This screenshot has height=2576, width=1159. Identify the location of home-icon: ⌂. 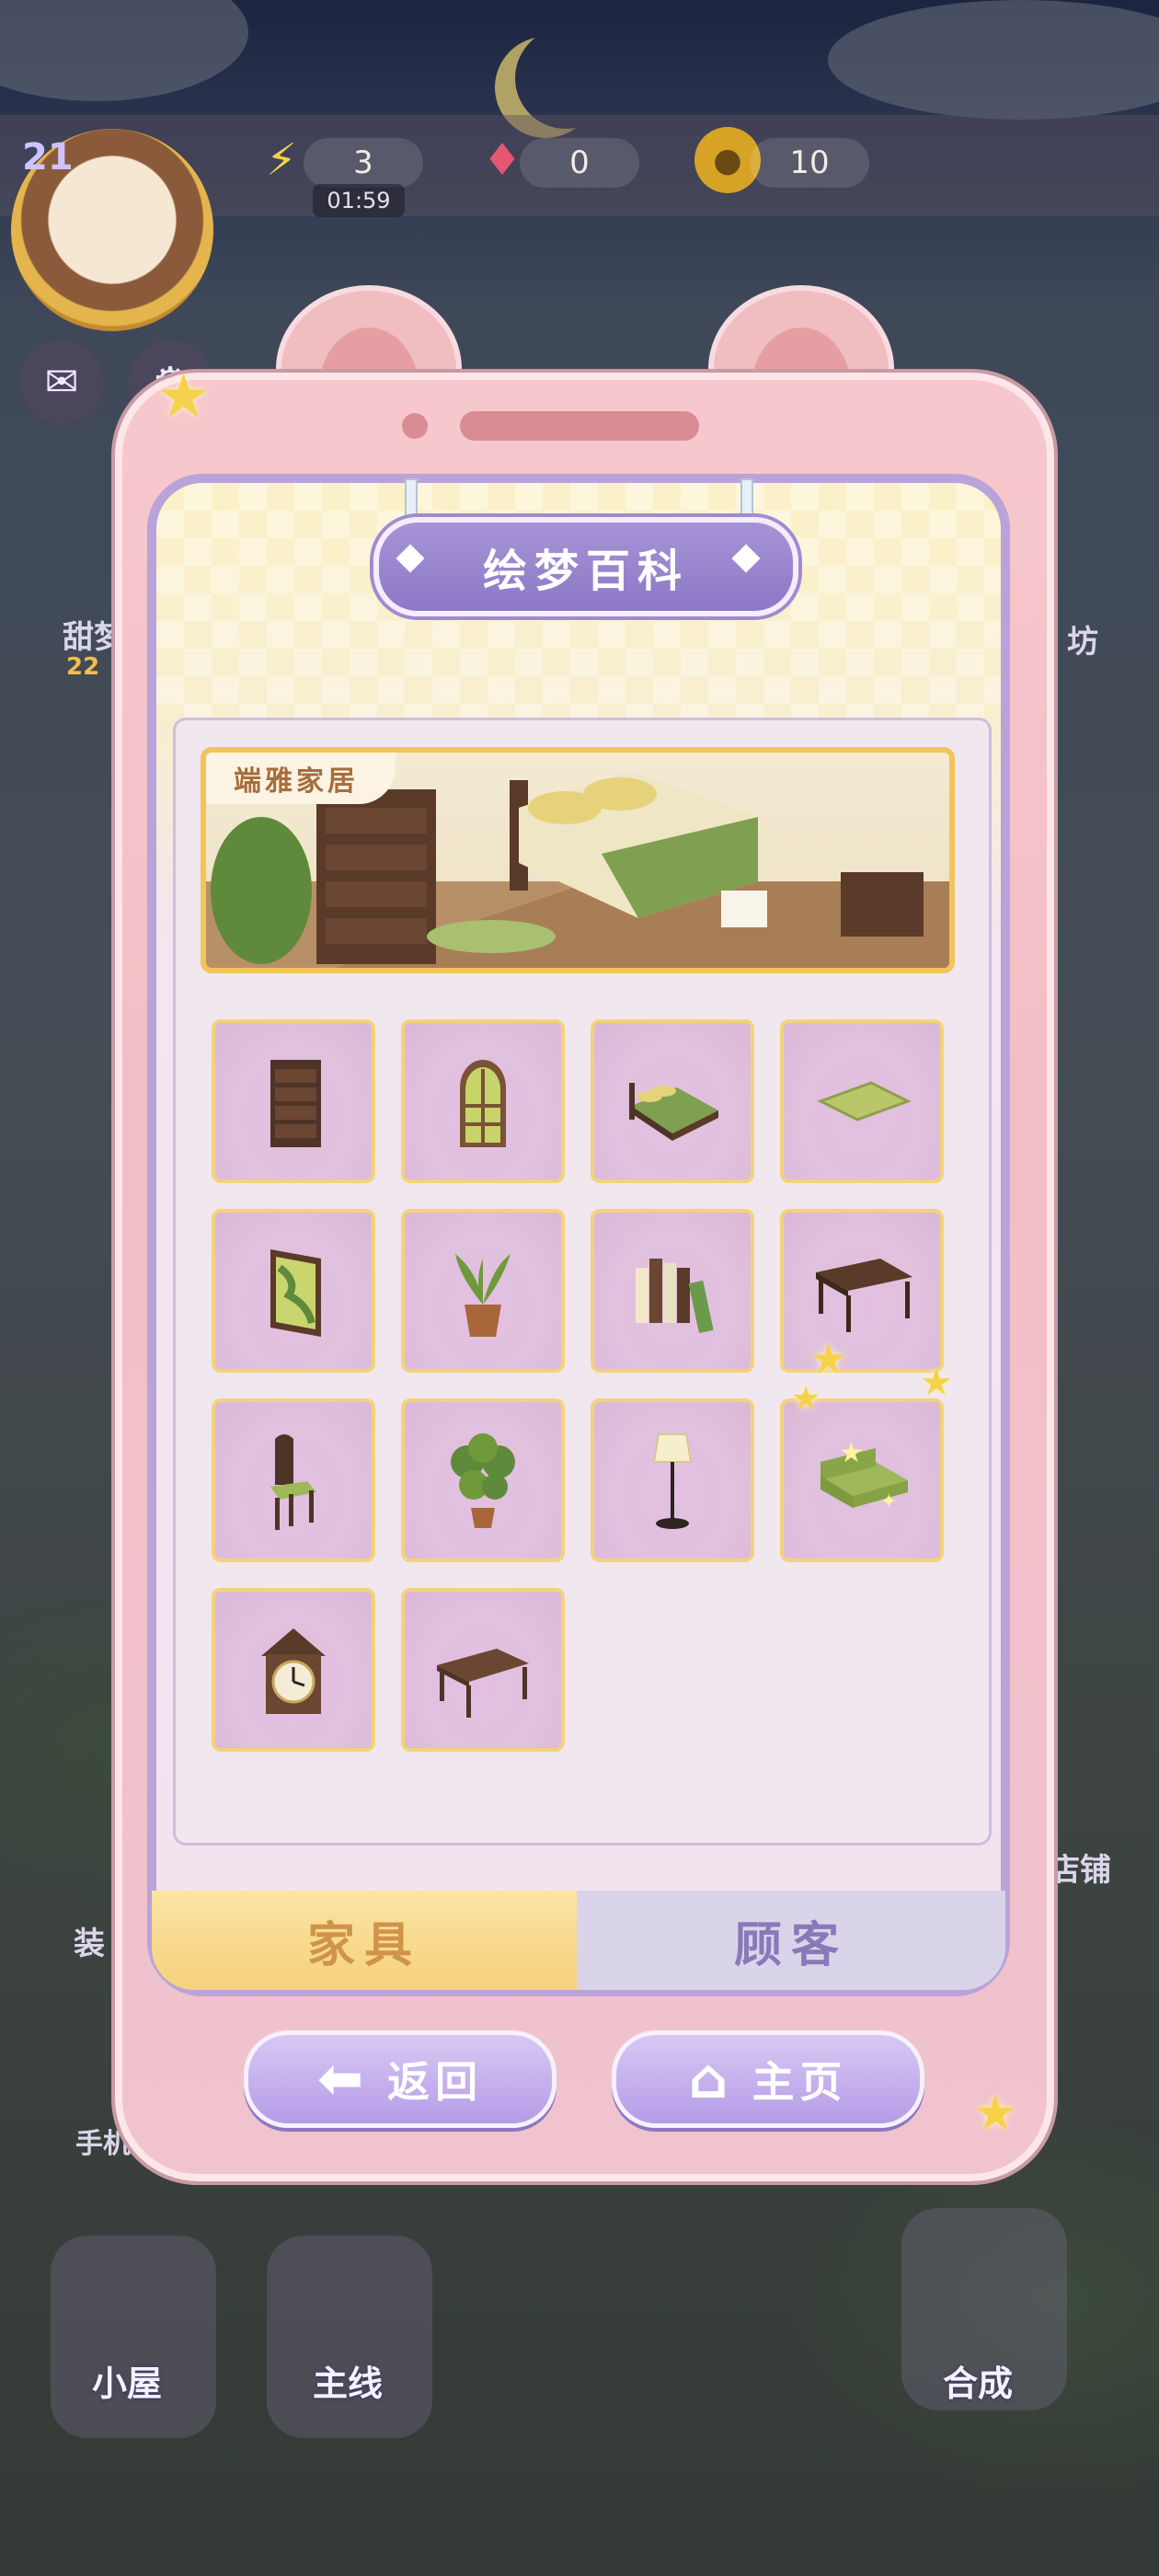
(711, 2079).